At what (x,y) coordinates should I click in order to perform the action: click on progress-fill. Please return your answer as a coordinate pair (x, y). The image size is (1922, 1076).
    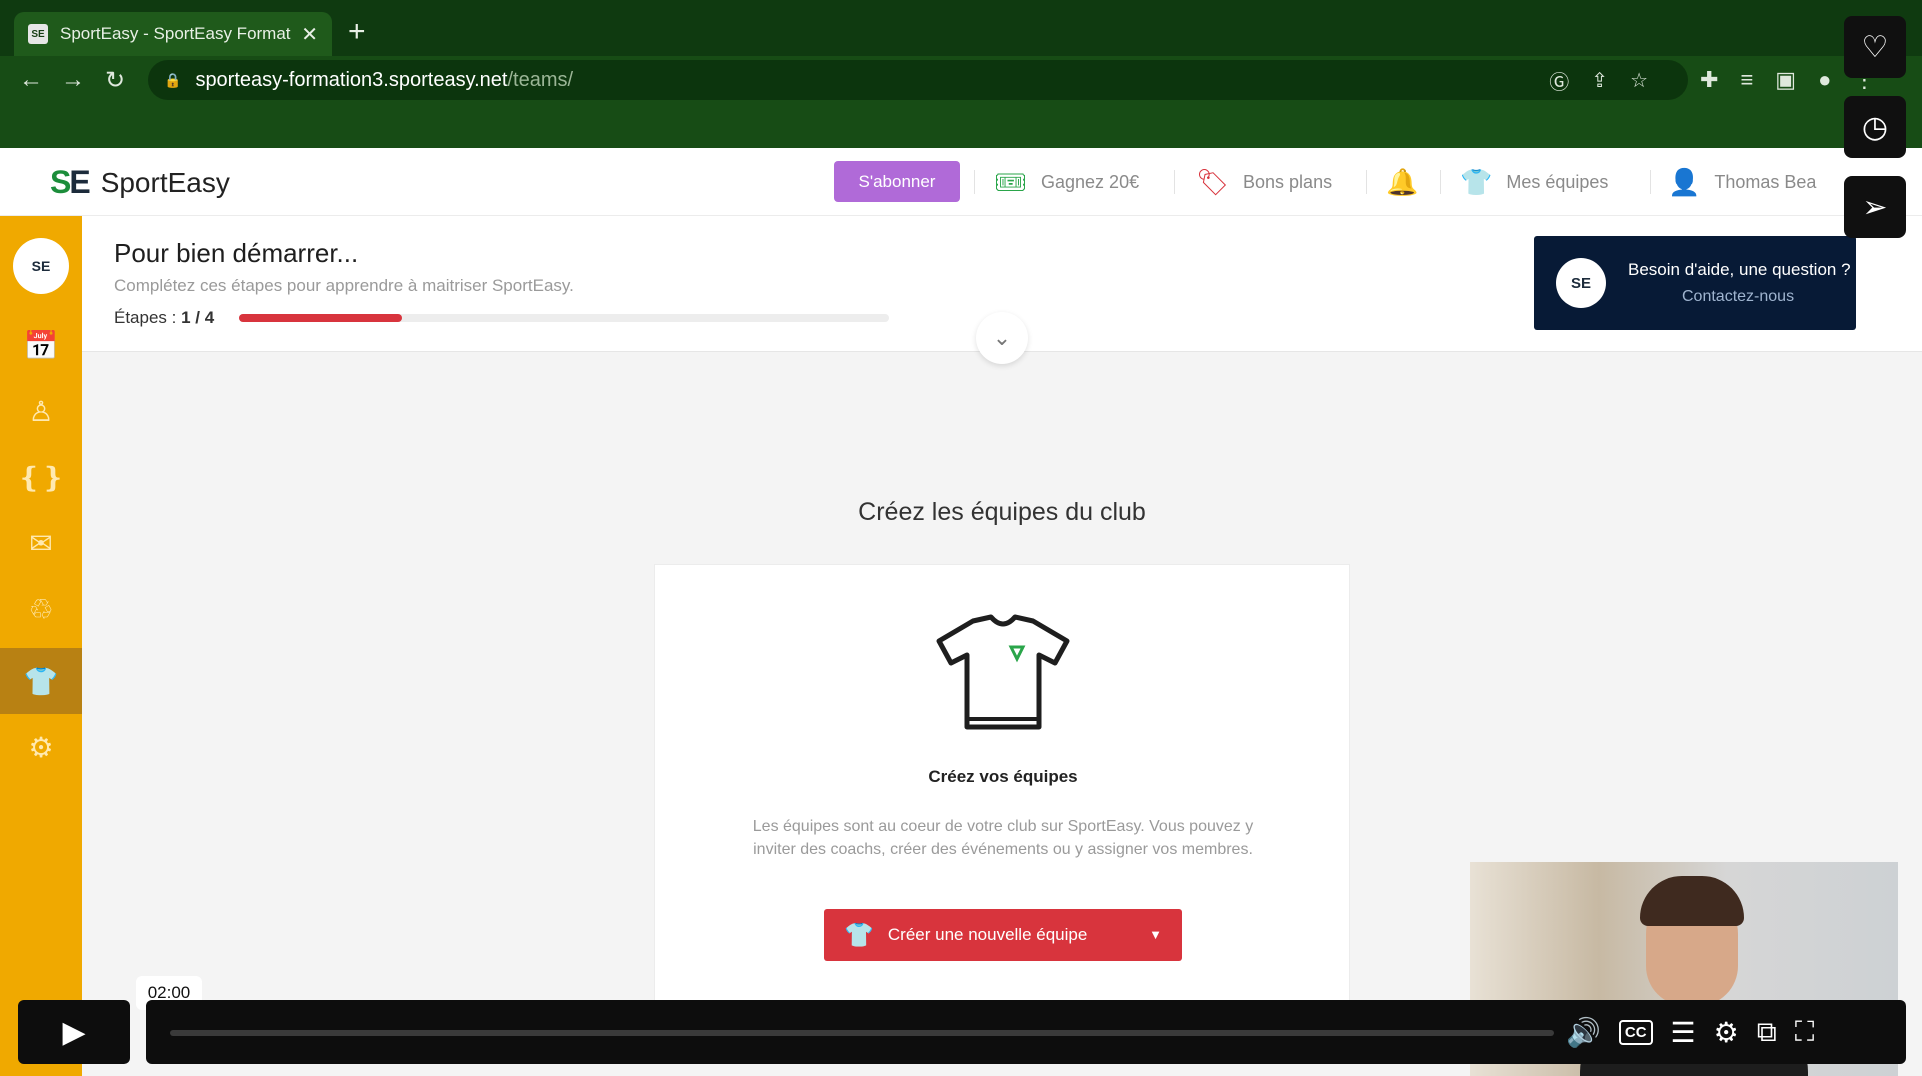
    Looking at the image, I should click on (320, 318).